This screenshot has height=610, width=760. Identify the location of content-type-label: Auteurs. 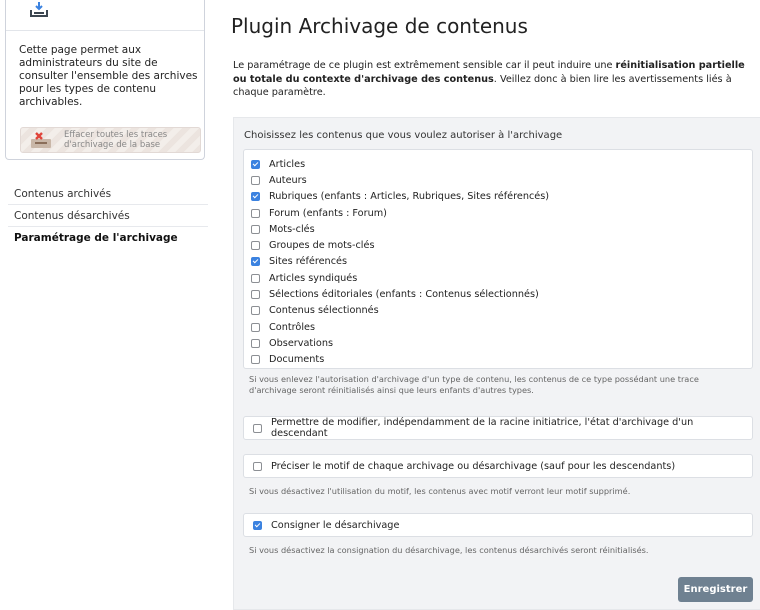
(288, 180).